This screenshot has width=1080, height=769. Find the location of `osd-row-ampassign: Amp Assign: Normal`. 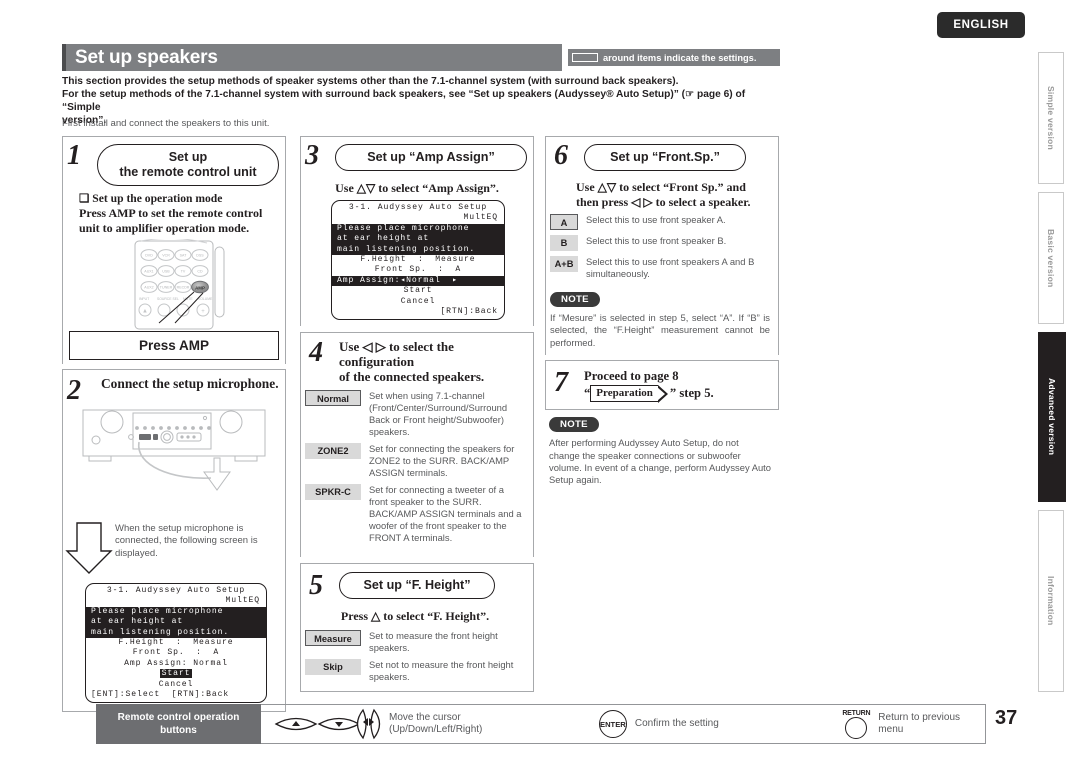

osd-row-ampassign: Amp Assign: Normal is located at coordinates (176, 663).